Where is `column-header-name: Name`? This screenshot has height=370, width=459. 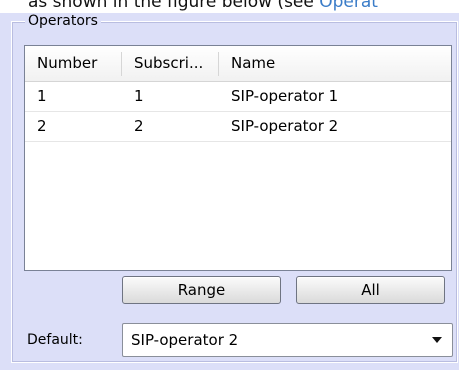
column-header-name: Name is located at coordinates (335, 63).